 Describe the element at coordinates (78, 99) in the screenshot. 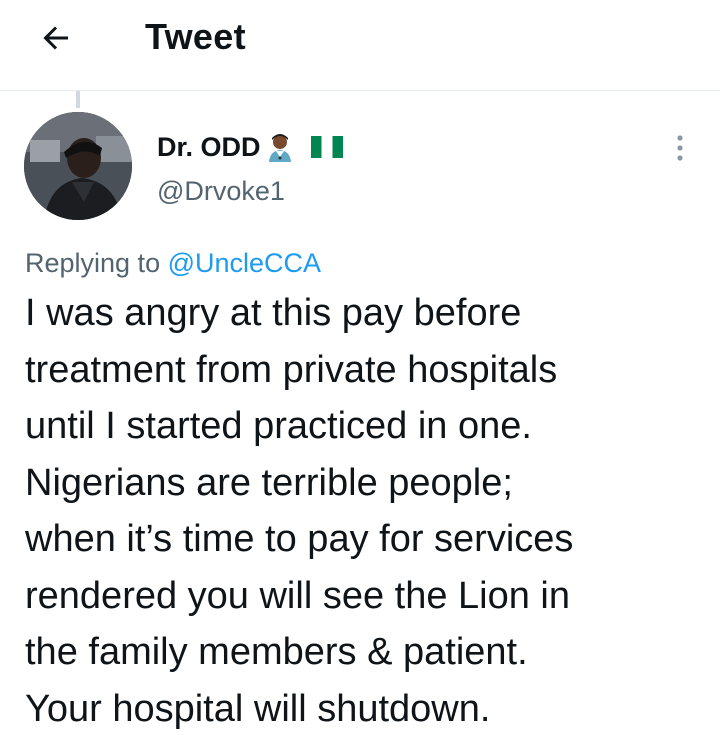

I see `thread-connector-line` at that location.